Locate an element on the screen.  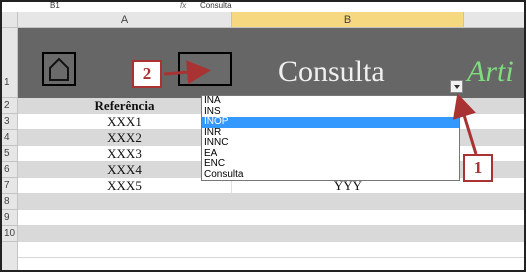
row-header-1: 1 is located at coordinates (10, 63).